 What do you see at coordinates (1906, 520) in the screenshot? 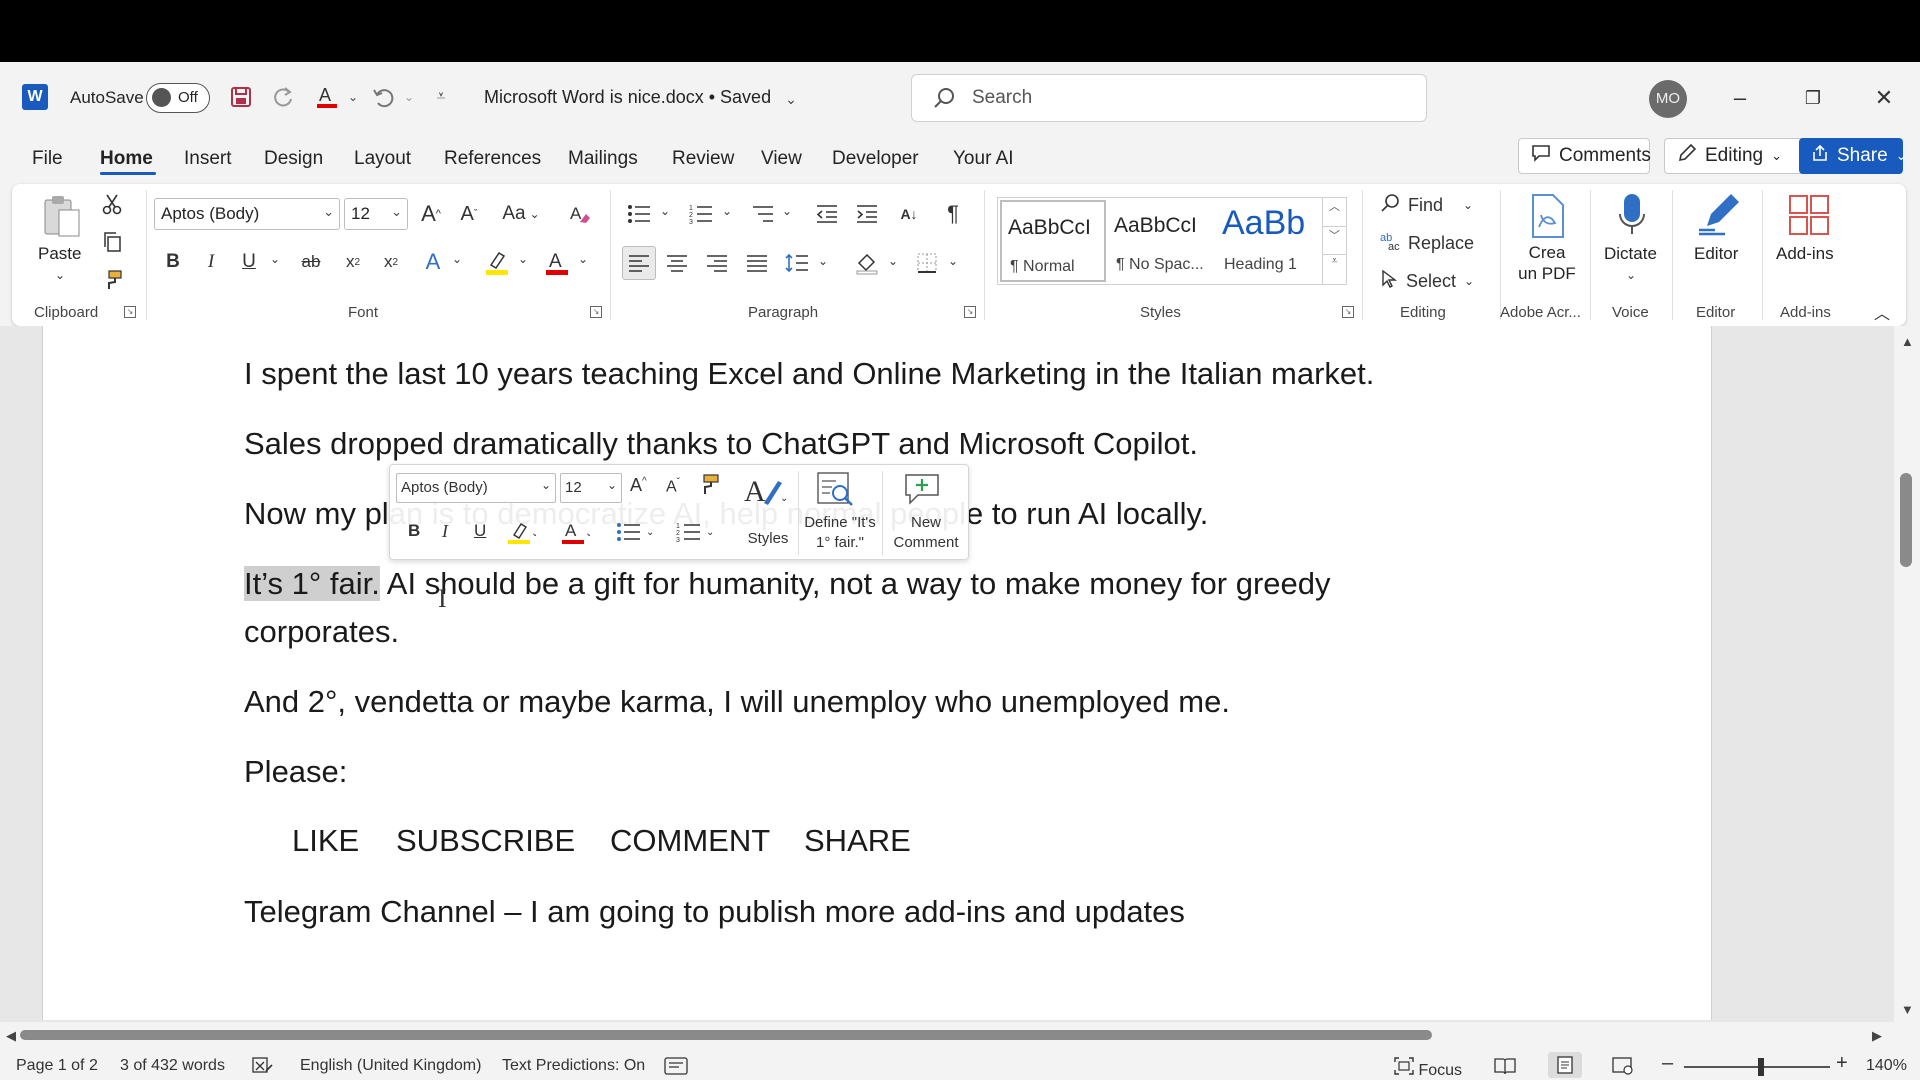
I see `vertical-scroll-thumb` at bounding box center [1906, 520].